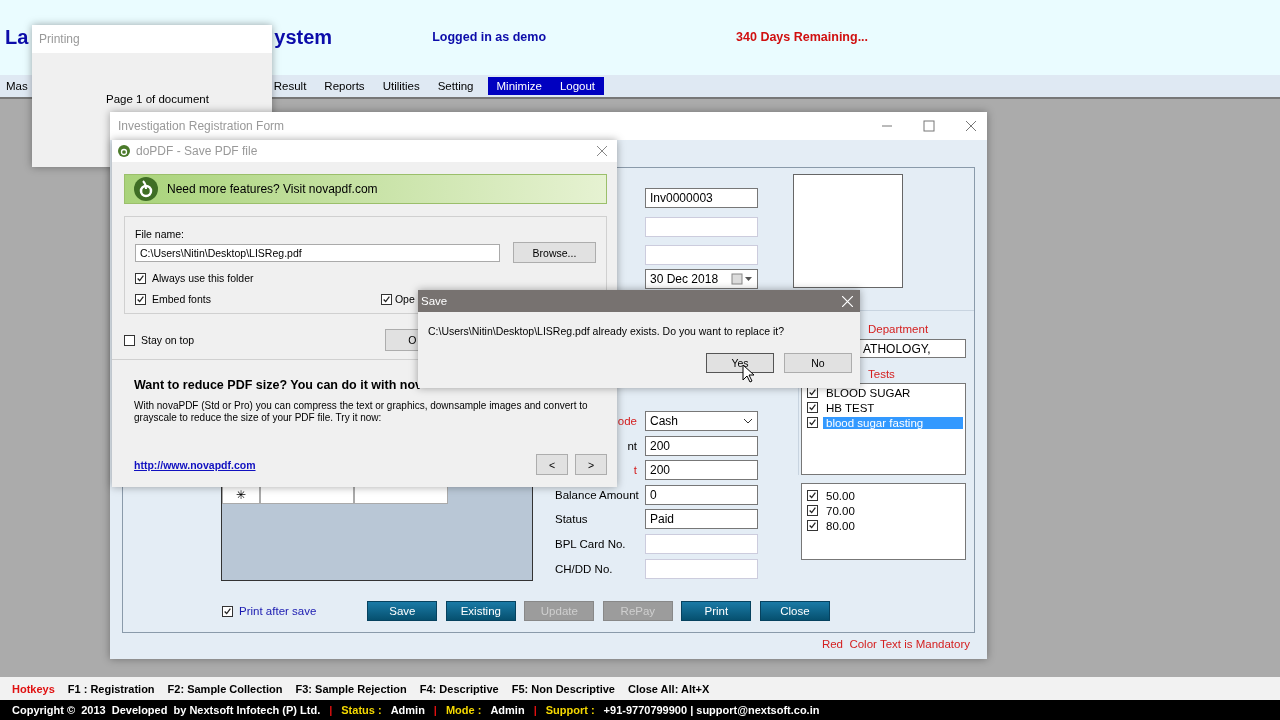 The height and width of the screenshot is (720, 1280). What do you see at coordinates (361, 412) in the screenshot?
I see `promo-text: With novaPDF (Std or Pro) you can compress the text or graphics, downsample images and convert to grayscale to reduce the size of your PDF file. Try it now:` at bounding box center [361, 412].